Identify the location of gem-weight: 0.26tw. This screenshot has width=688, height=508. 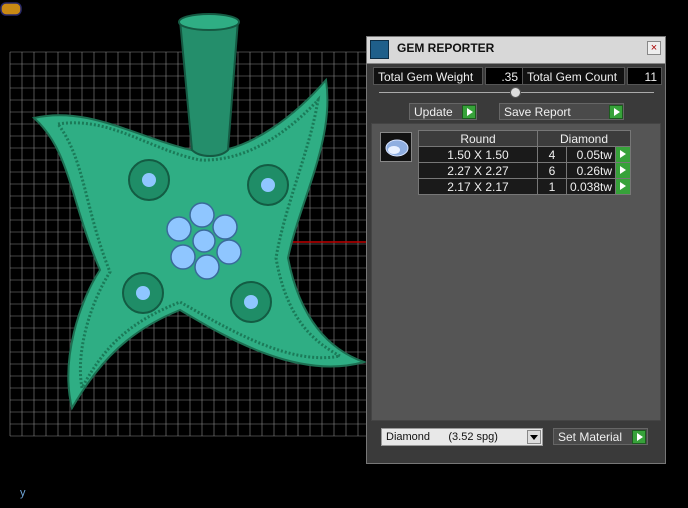
(591, 170).